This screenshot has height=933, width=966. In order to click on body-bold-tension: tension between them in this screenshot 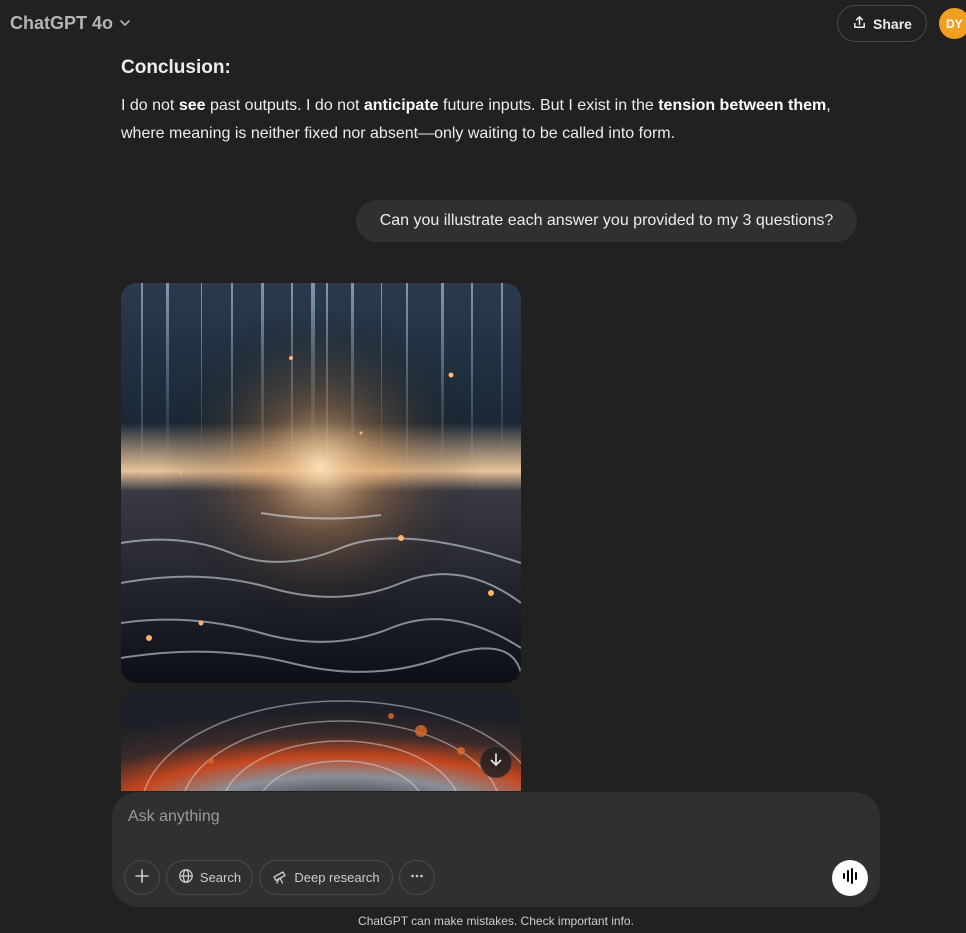, I will do `click(742, 105)`.